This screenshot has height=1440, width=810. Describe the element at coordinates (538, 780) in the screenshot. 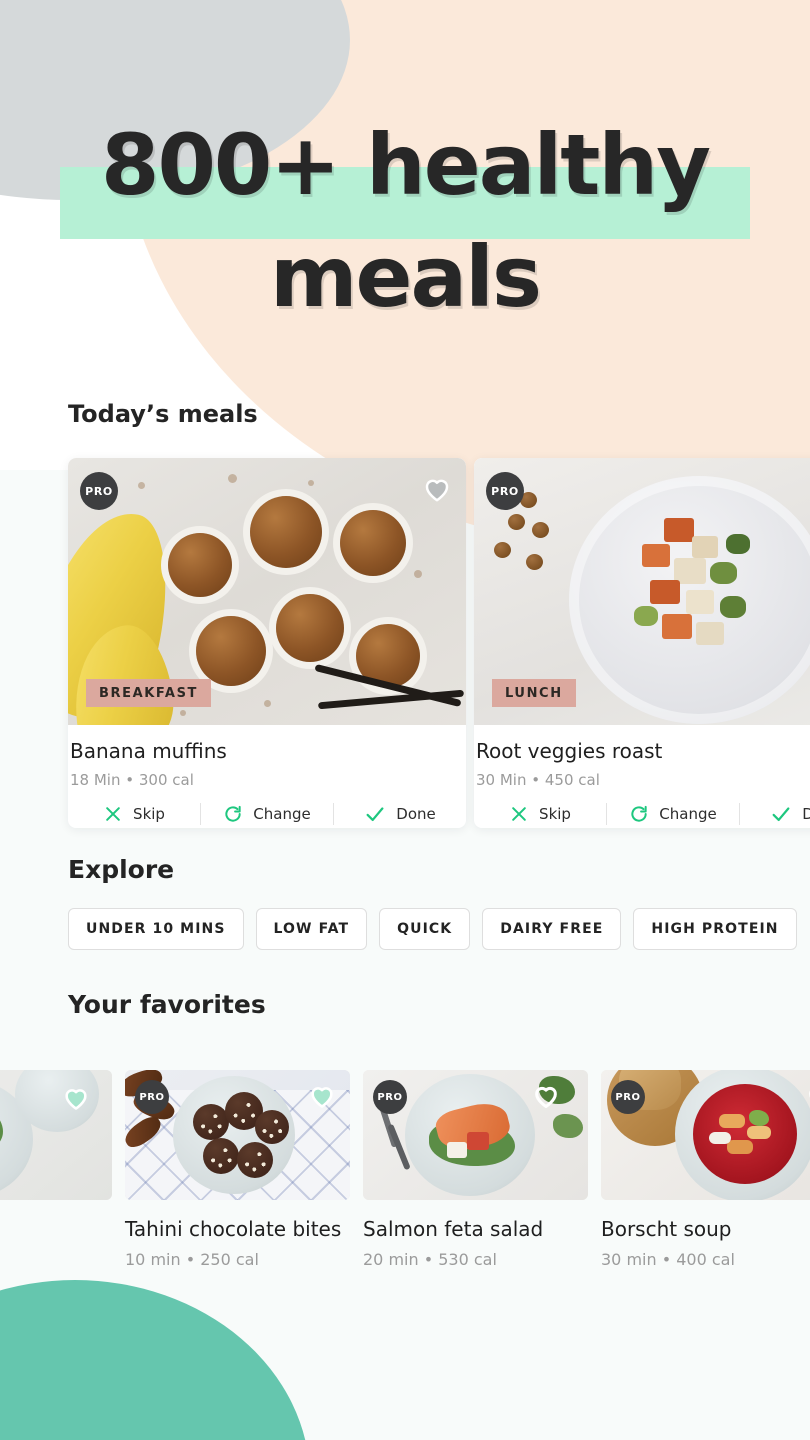

I see `meal-meta: 30 Min • 450 cal` at that location.